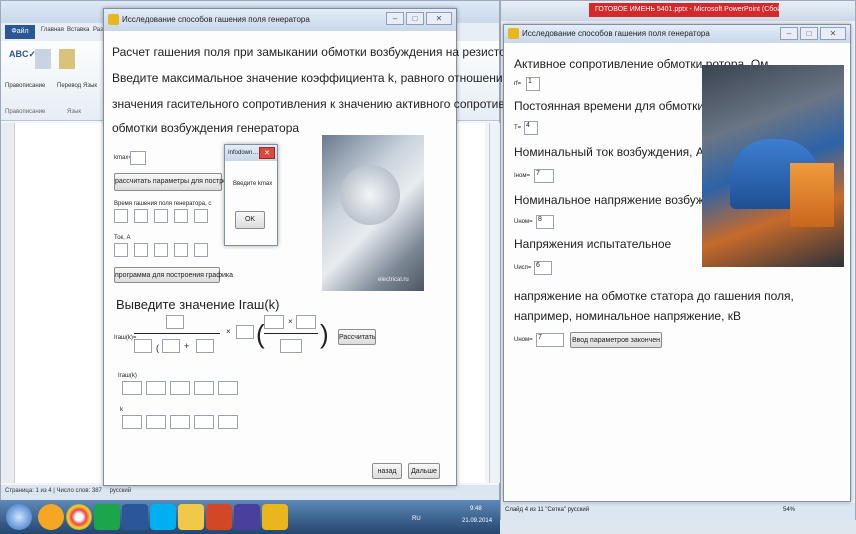 The width and height of the screenshot is (856, 534). What do you see at coordinates (550, 340) in the screenshot?
I see `stator-input: 7` at bounding box center [550, 340].